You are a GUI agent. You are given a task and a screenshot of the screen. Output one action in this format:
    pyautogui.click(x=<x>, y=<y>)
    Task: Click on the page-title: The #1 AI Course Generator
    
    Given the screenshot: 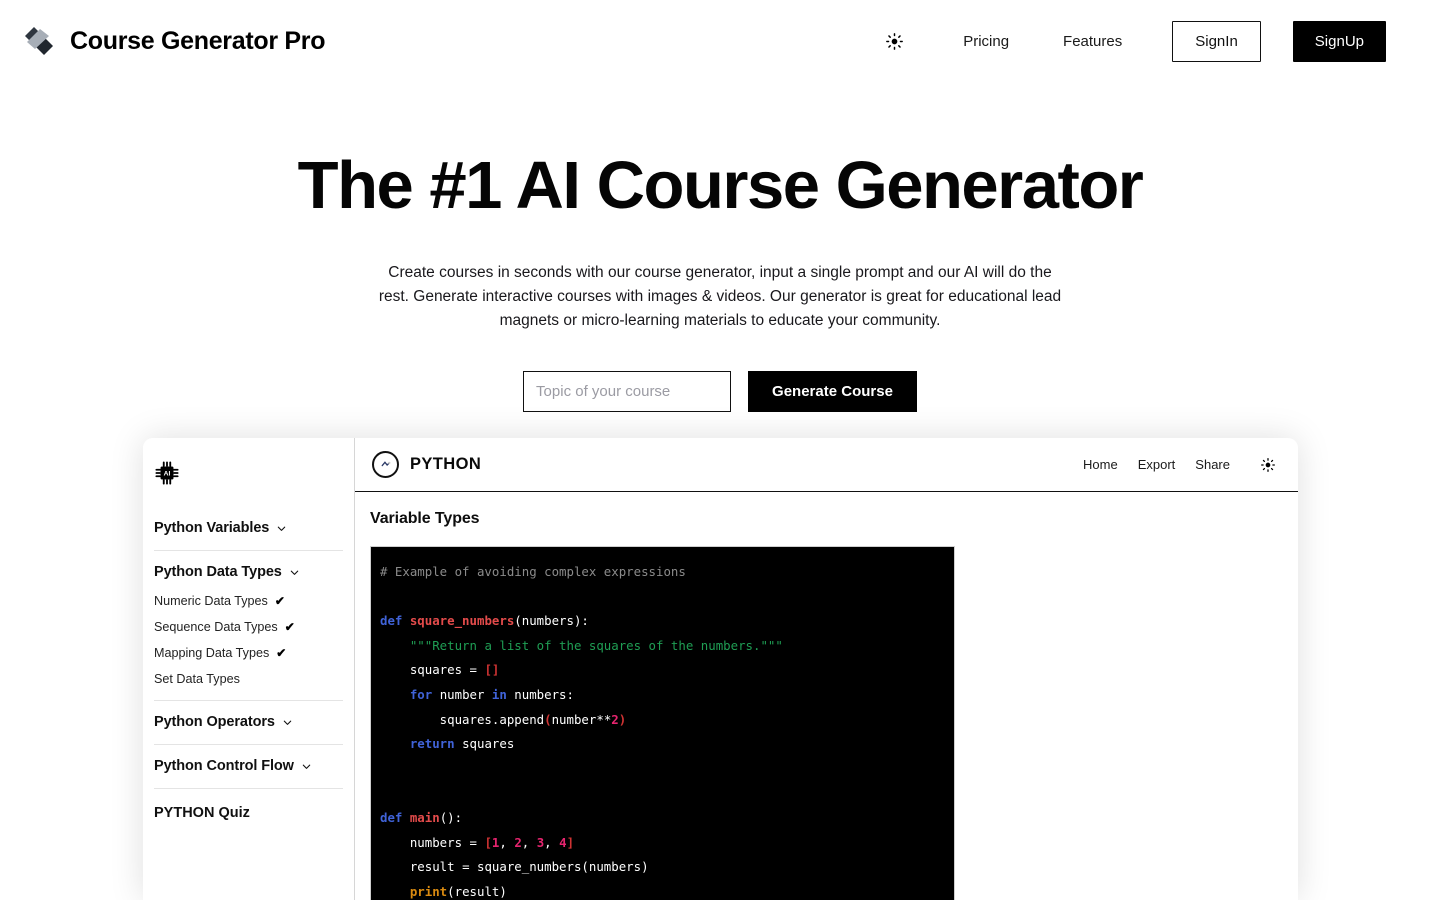 What is the action you would take?
    pyautogui.click(x=720, y=185)
    